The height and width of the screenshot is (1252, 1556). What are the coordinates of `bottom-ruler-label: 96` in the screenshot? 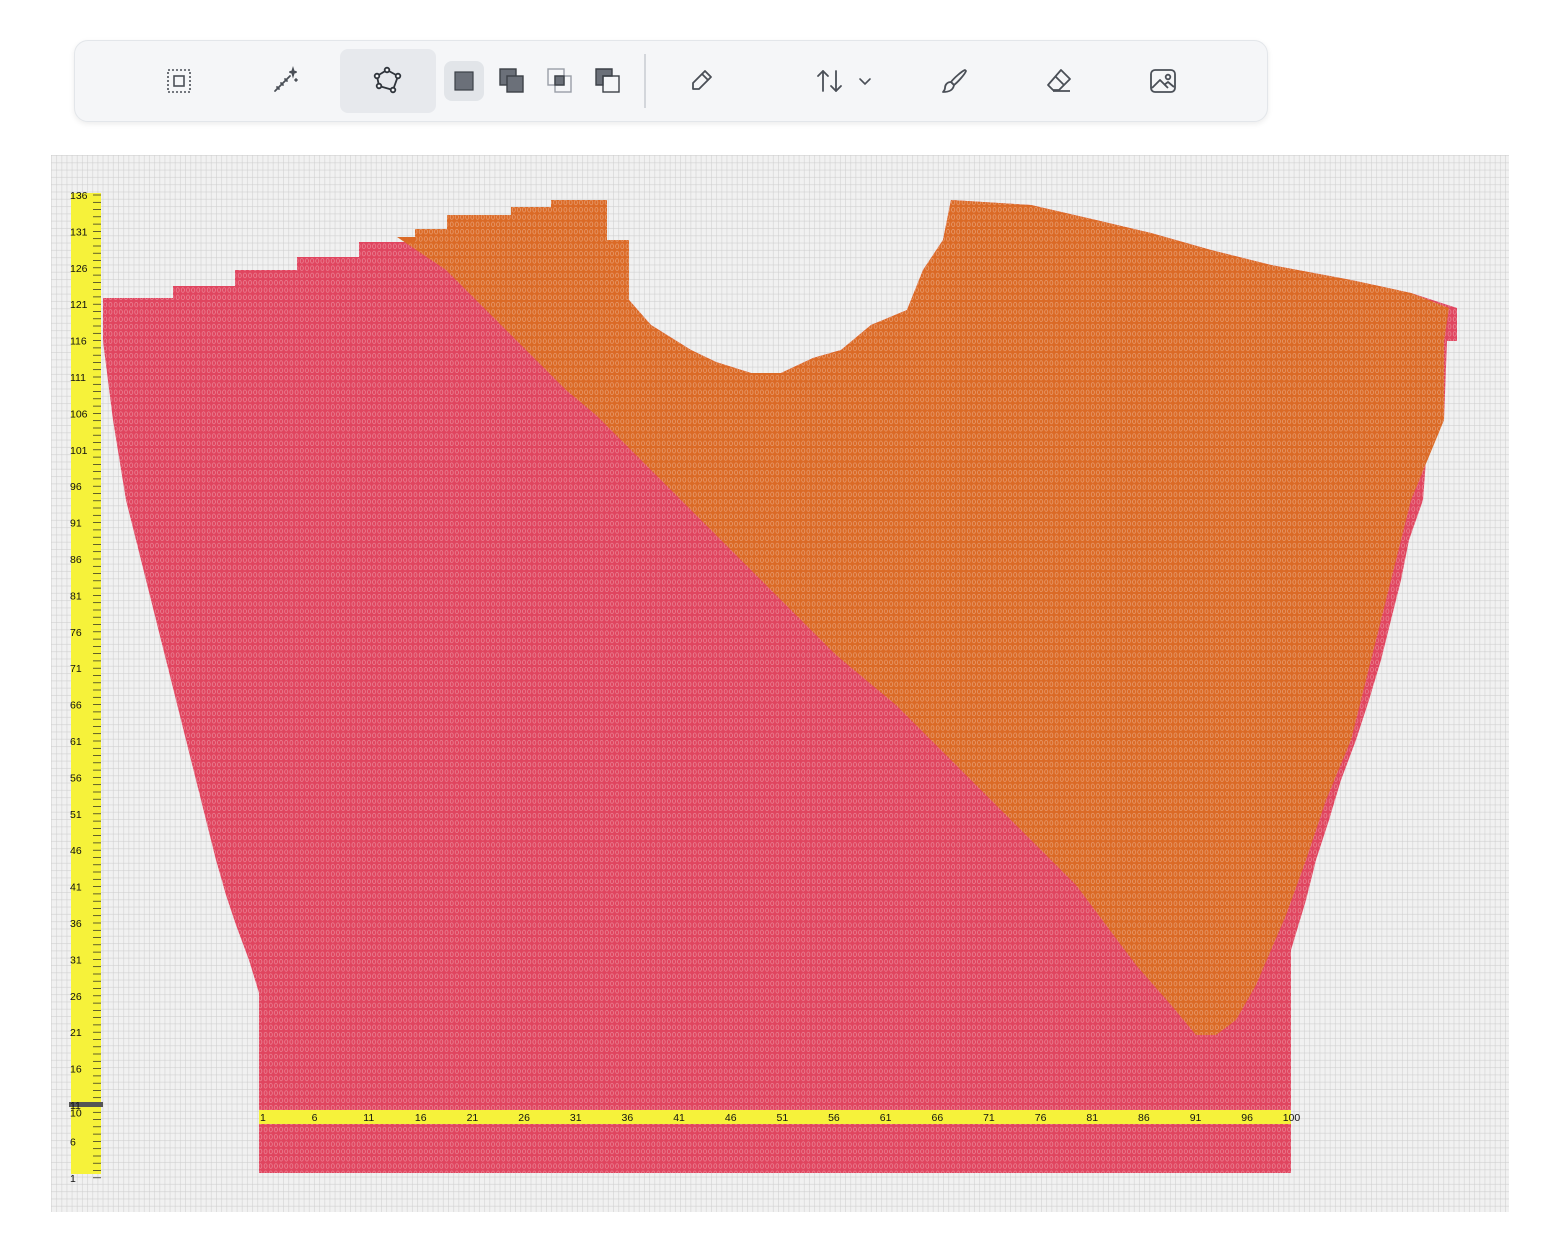 It's located at (1247, 1118).